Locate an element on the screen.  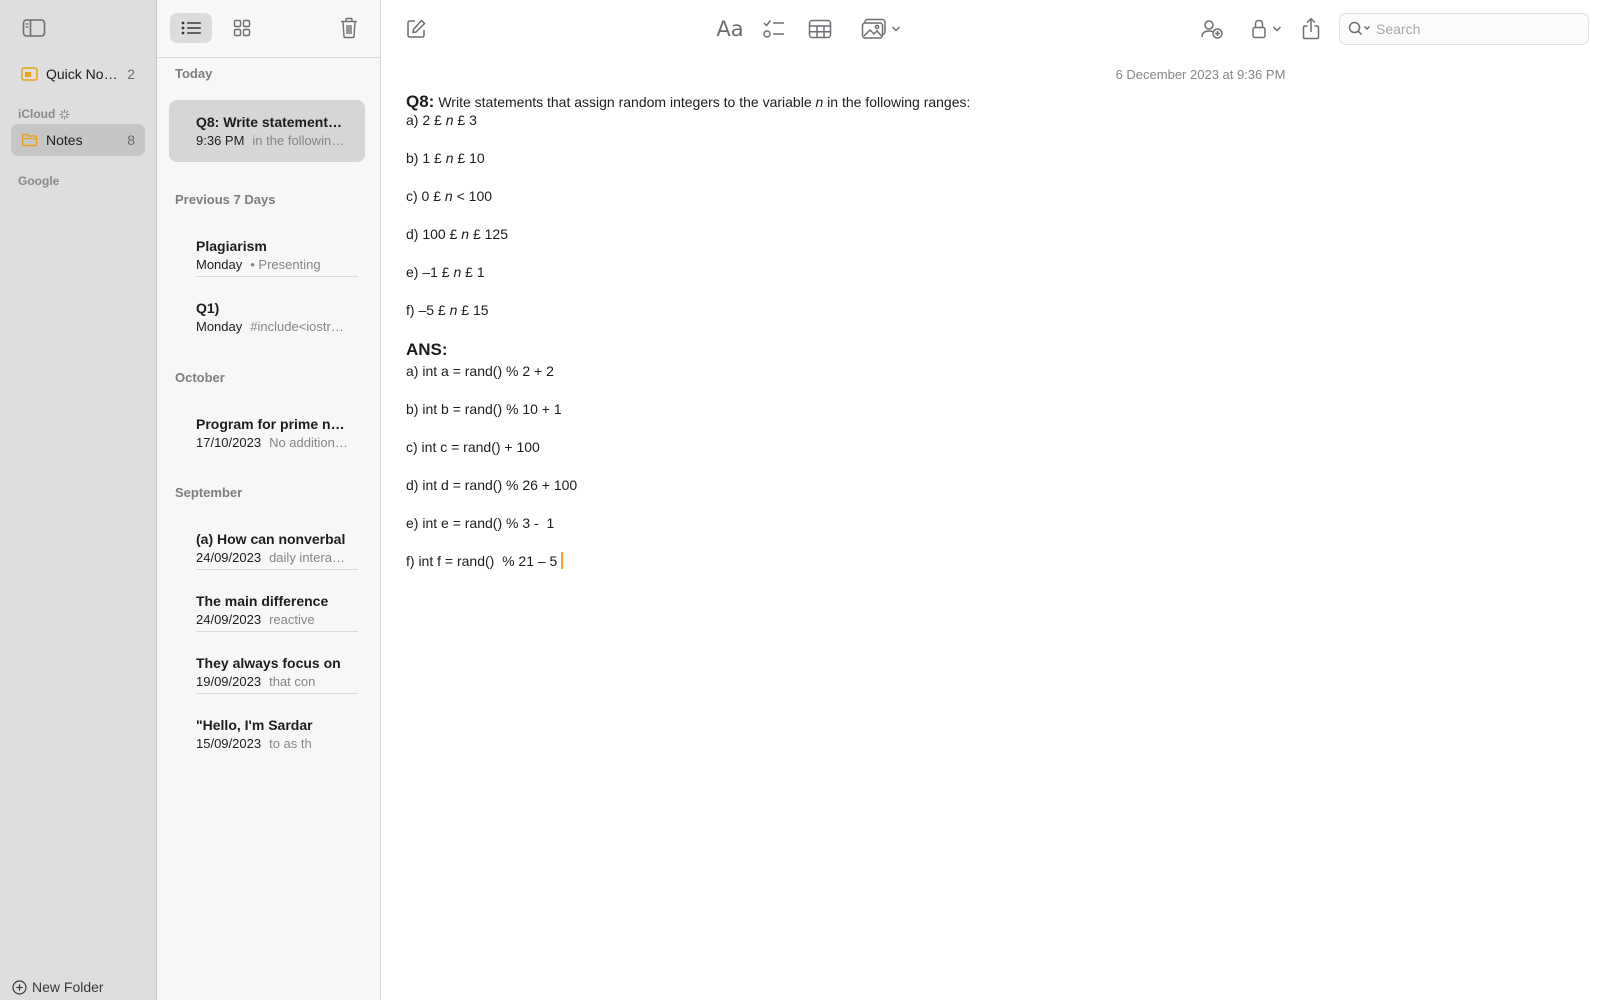
group-header-october: October is located at coordinates (200, 377).